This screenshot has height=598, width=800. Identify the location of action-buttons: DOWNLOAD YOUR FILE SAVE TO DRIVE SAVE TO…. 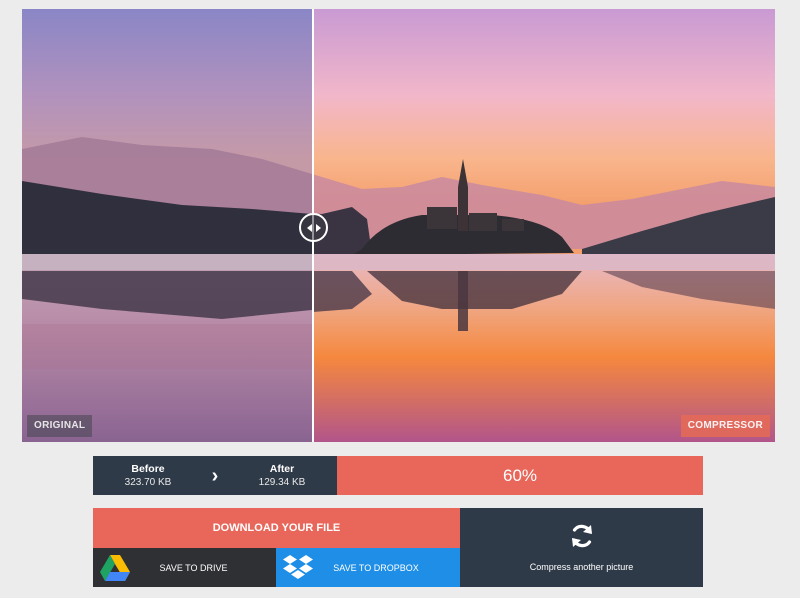
(398, 547).